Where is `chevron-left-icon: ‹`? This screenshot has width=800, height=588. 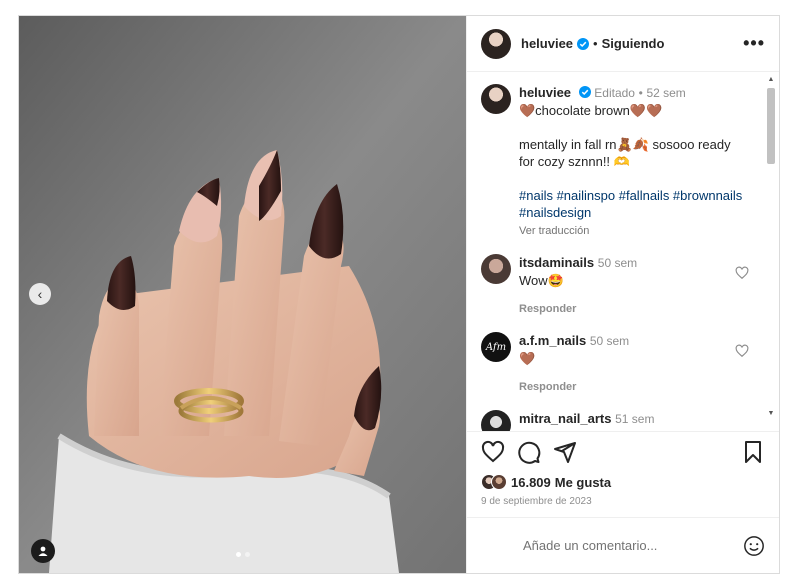 chevron-left-icon: ‹ is located at coordinates (40, 294).